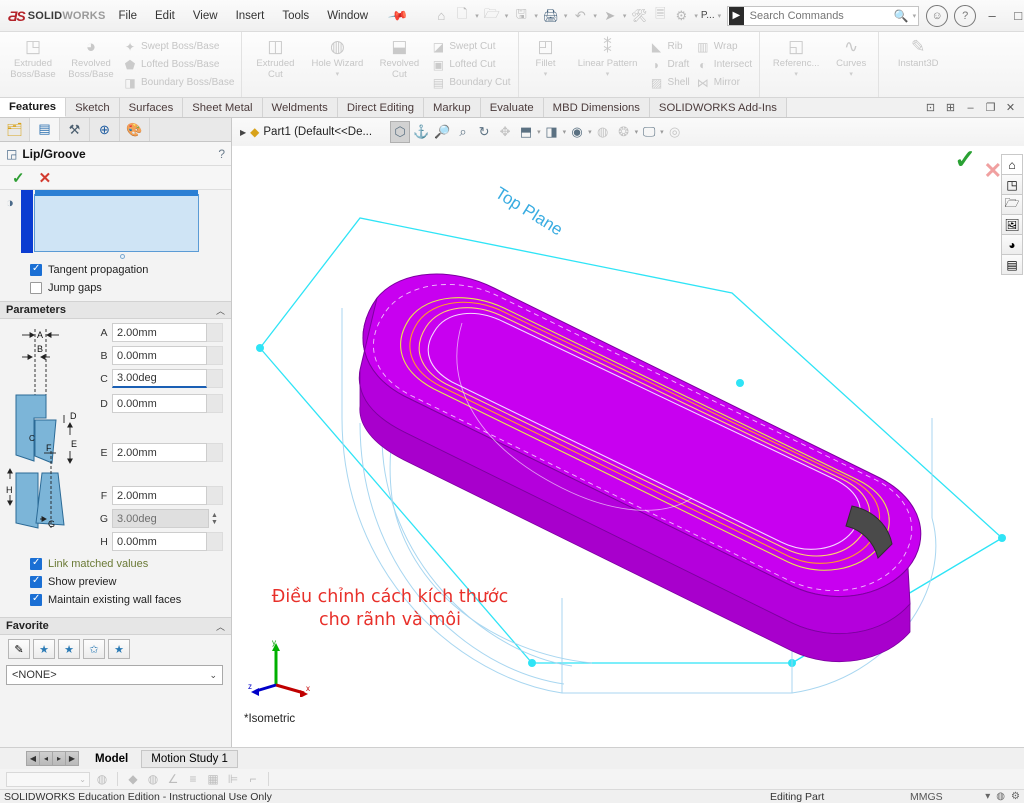  I want to click on tab-mbd-dimensions: MBD Dimensions, so click(596, 107).